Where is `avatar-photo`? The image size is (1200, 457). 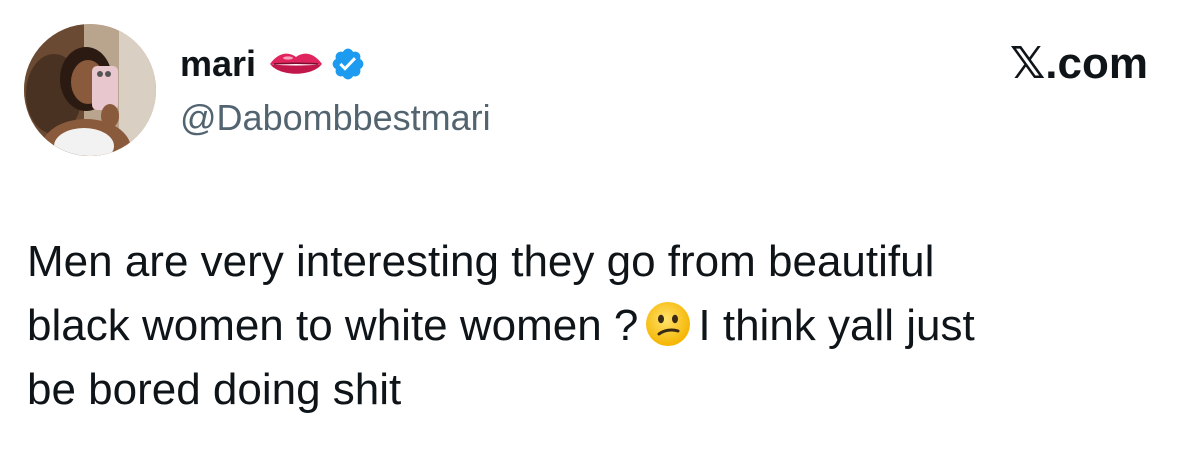 avatar-photo is located at coordinates (90, 90).